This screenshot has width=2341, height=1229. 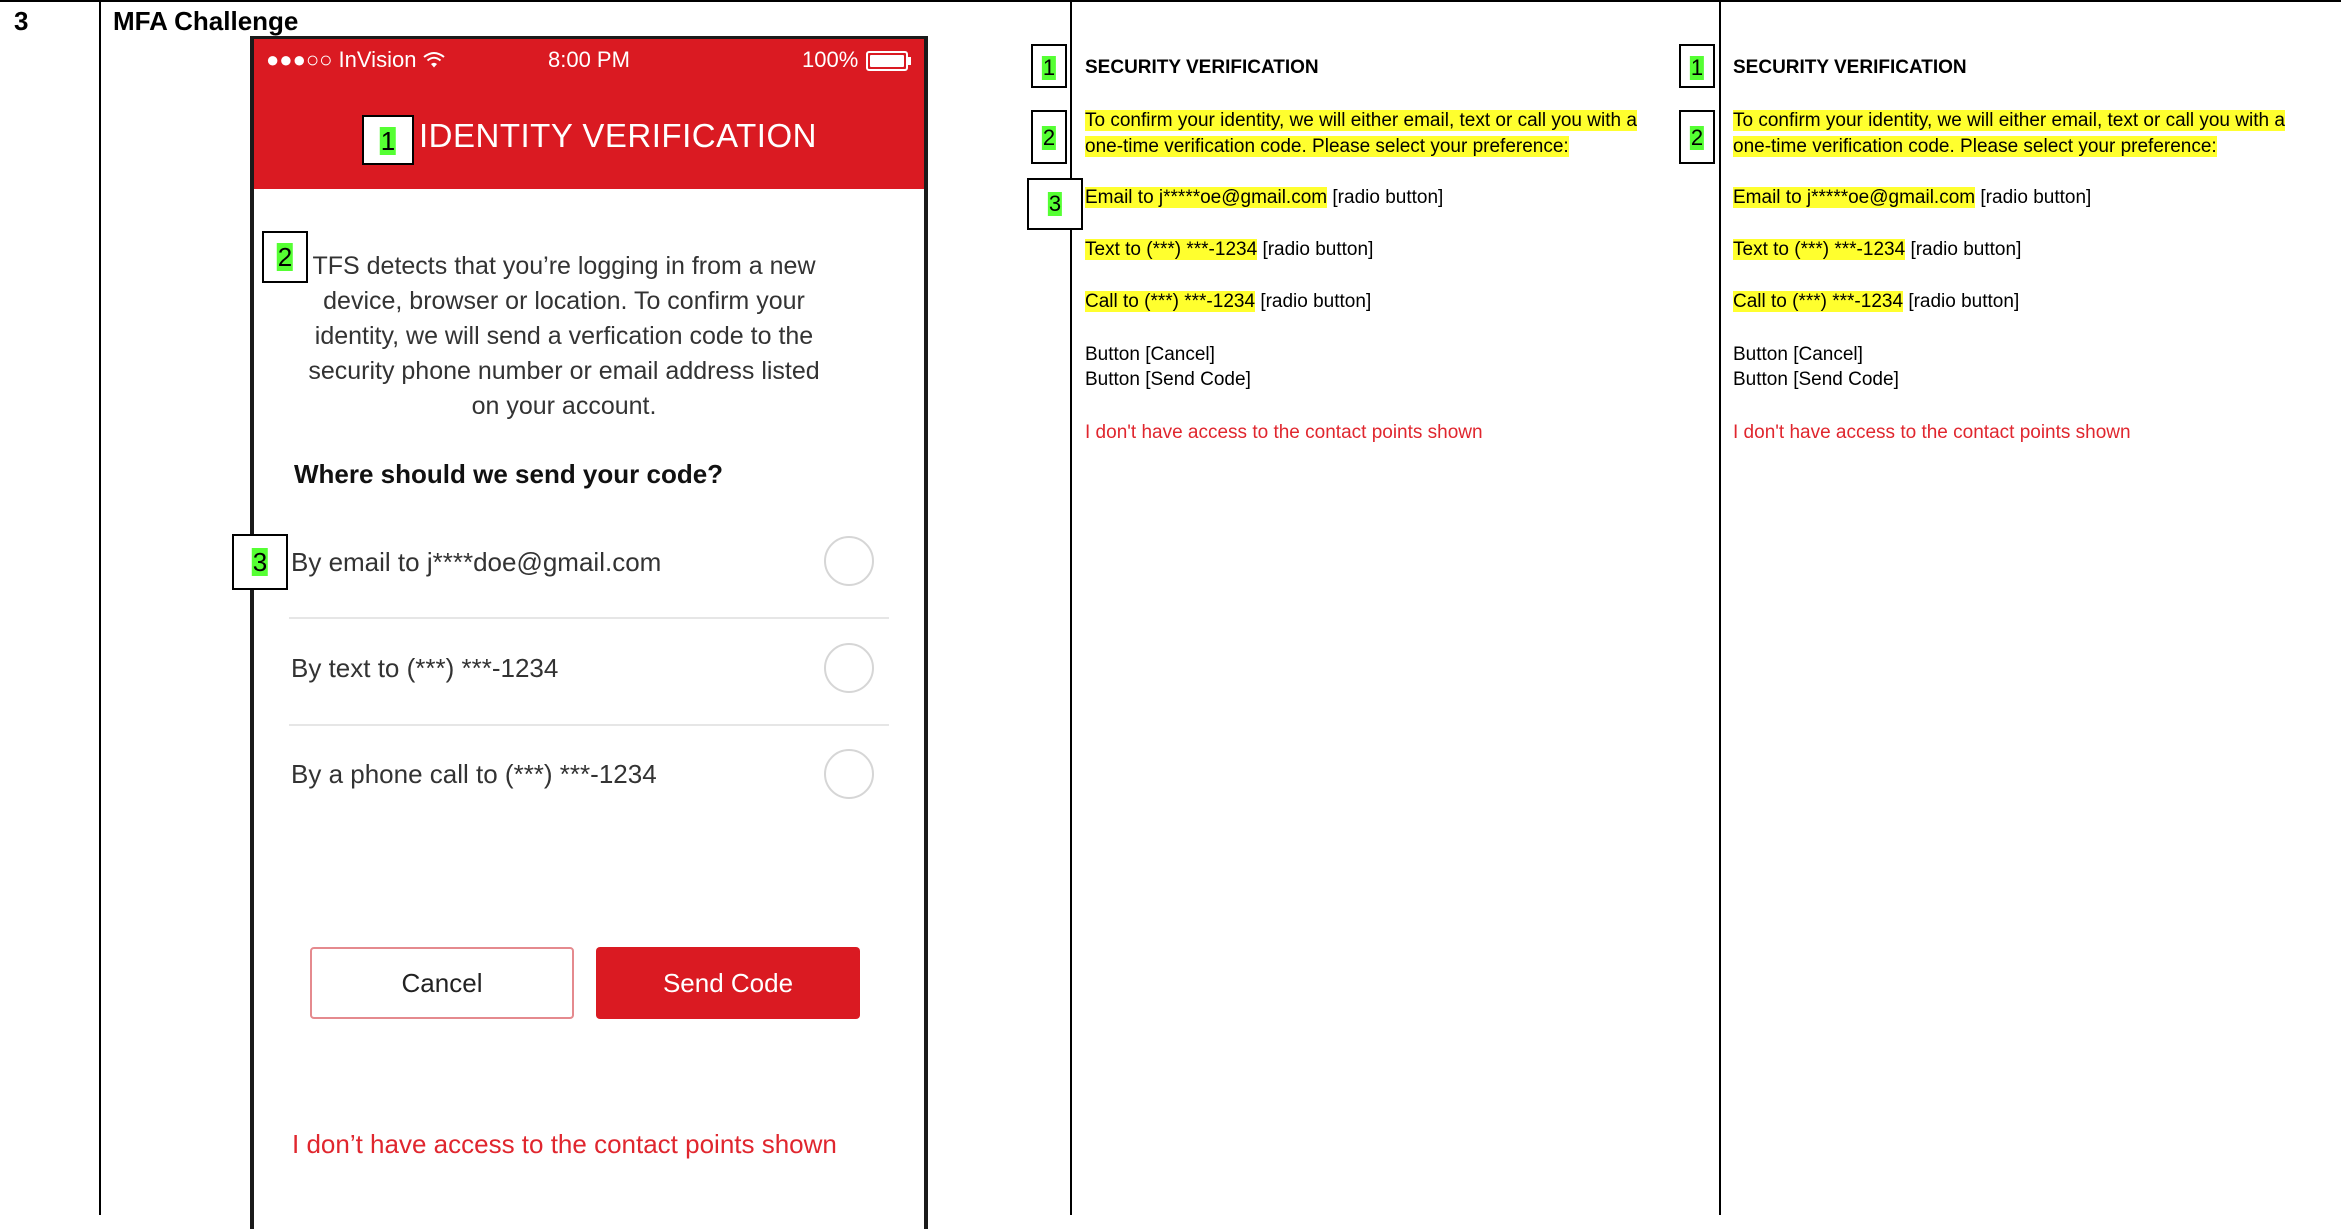 What do you see at coordinates (1206, 197) in the screenshot?
I see `spec1-email: Email to j*****oe@gmail.com` at bounding box center [1206, 197].